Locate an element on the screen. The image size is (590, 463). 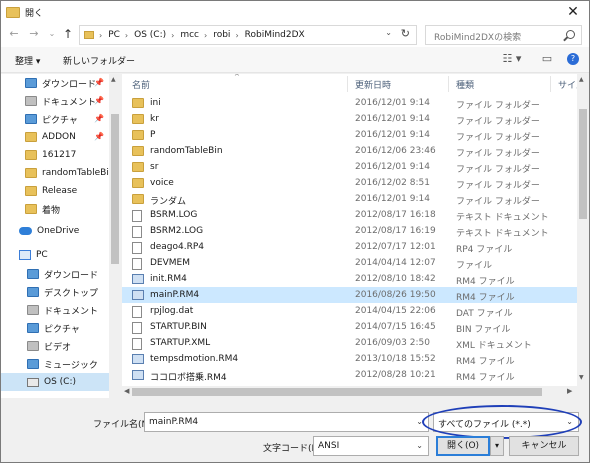
file-row: mainP.RM4 2016/08/26 19:50 RM4 ファイル is located at coordinates (349, 295).